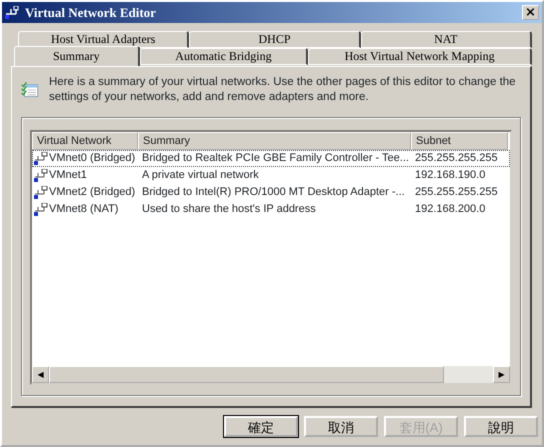  Describe the element at coordinates (229, 210) in the screenshot. I see `table-cell-text: Used to share the host's IP address` at that location.